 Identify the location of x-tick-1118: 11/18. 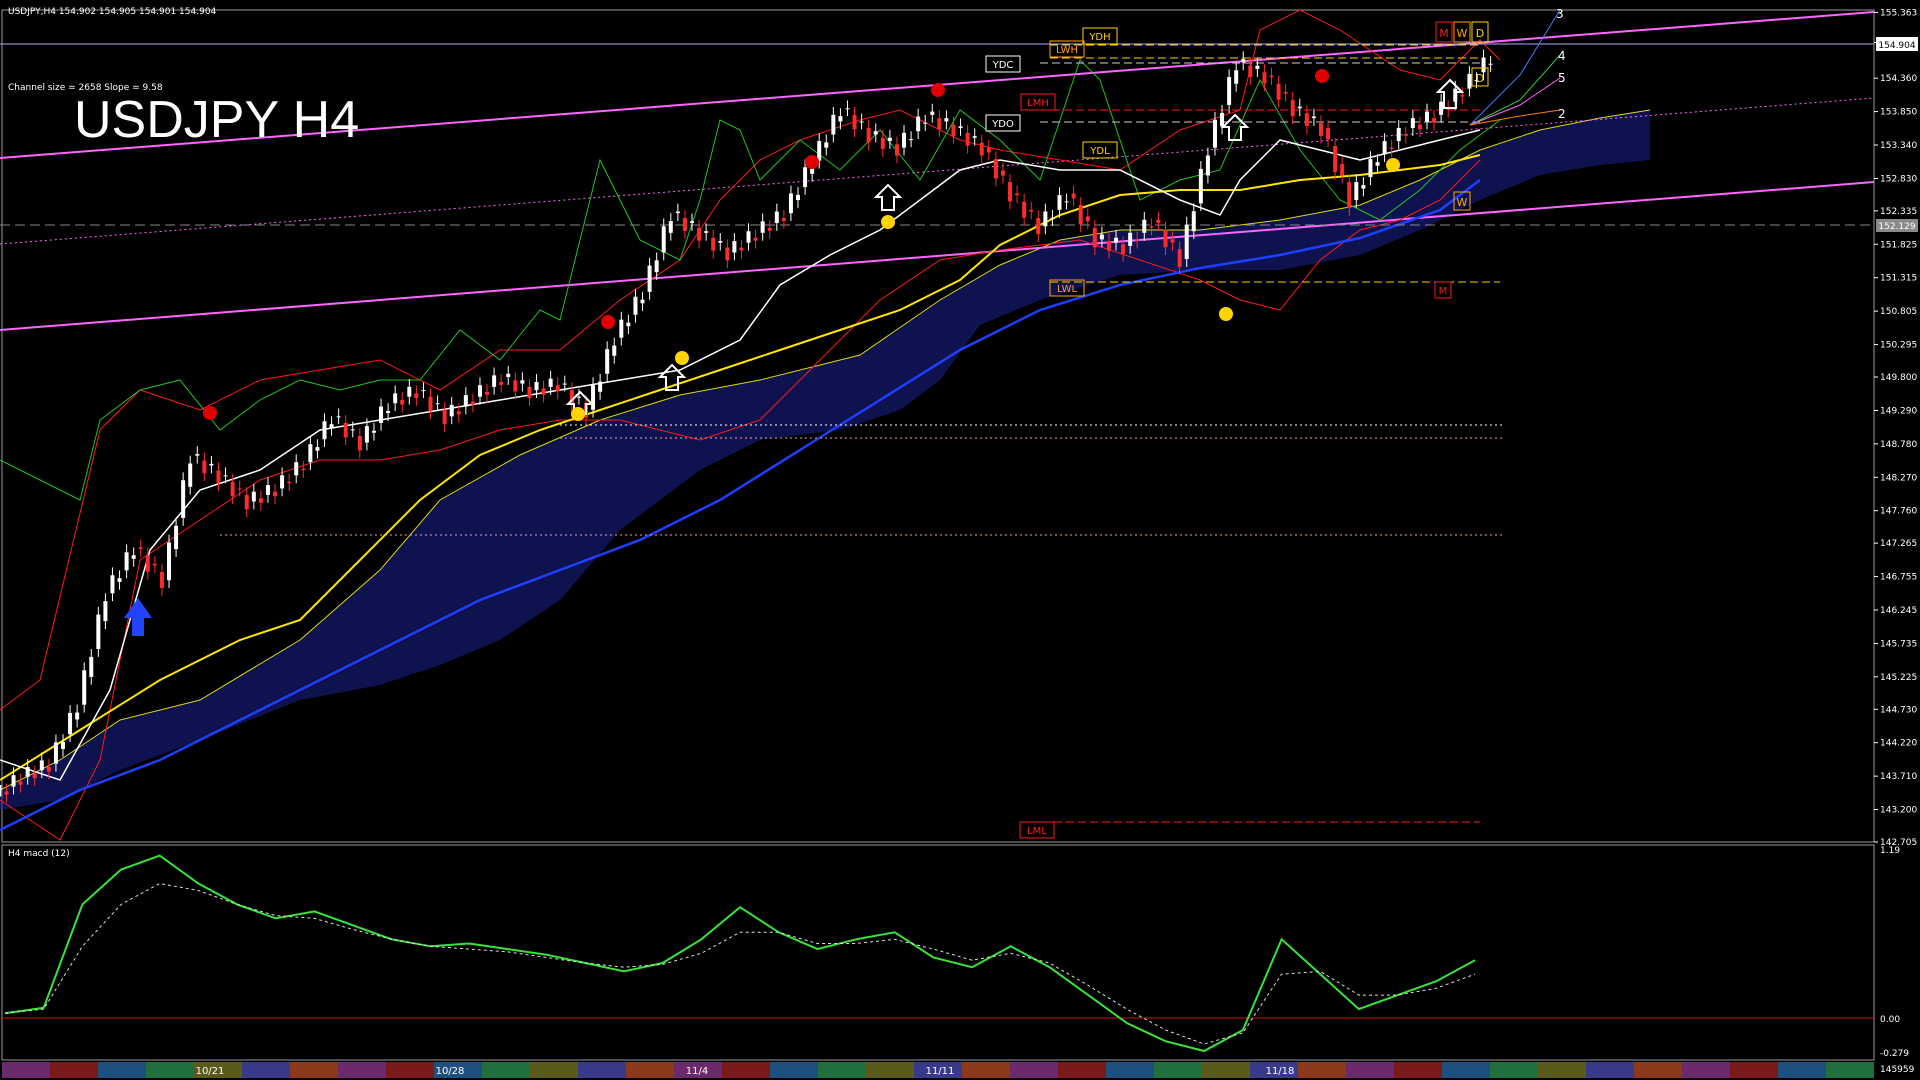
(1280, 1071).